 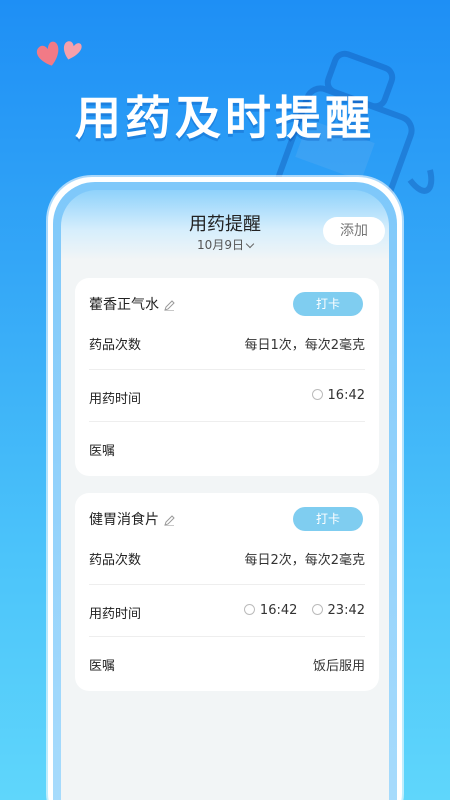 I want to click on medication-name-text: 健胃消食片, so click(x=124, y=520).